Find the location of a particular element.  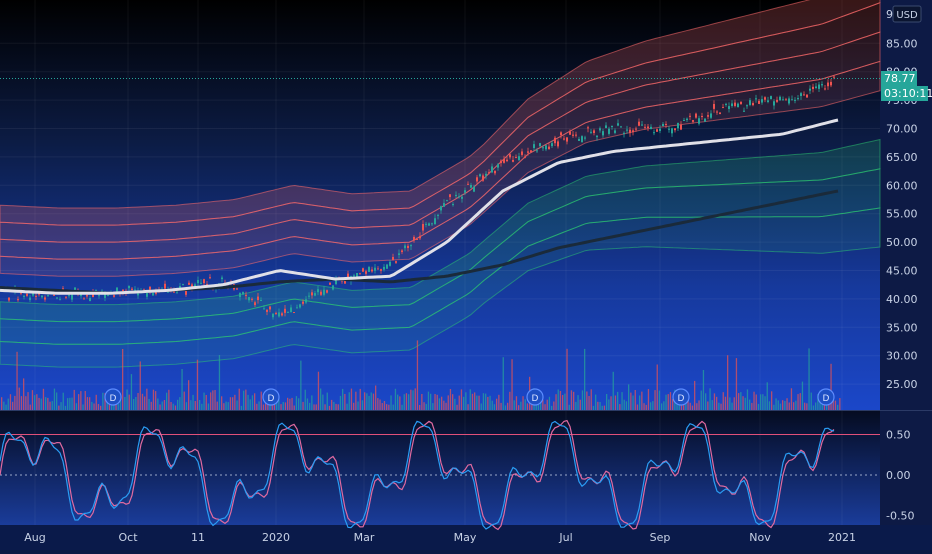

price-tick-label: 40.00 is located at coordinates (902, 299).